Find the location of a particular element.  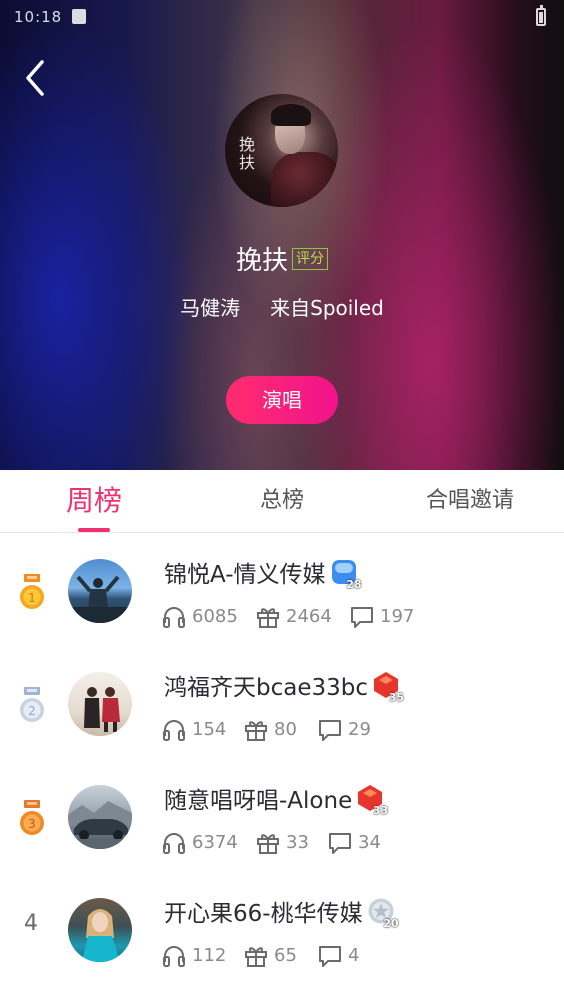

artist-name: 马健涛 is located at coordinates (210, 308).